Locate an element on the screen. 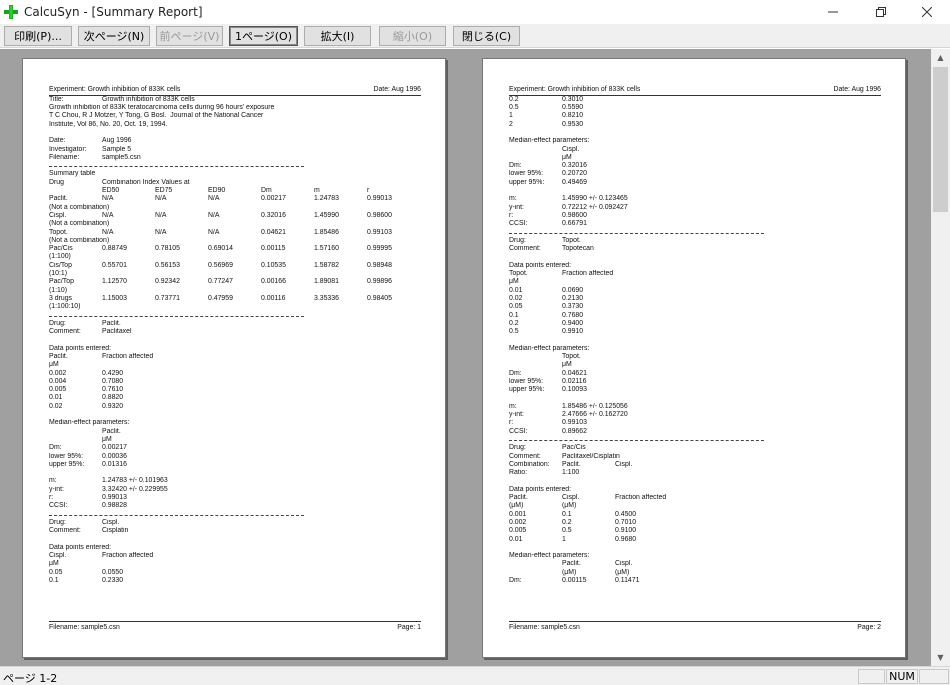 Image resolution: width=950 pixels, height=685 pixels. report-cell: 0.00217 is located at coordinates (114, 448).